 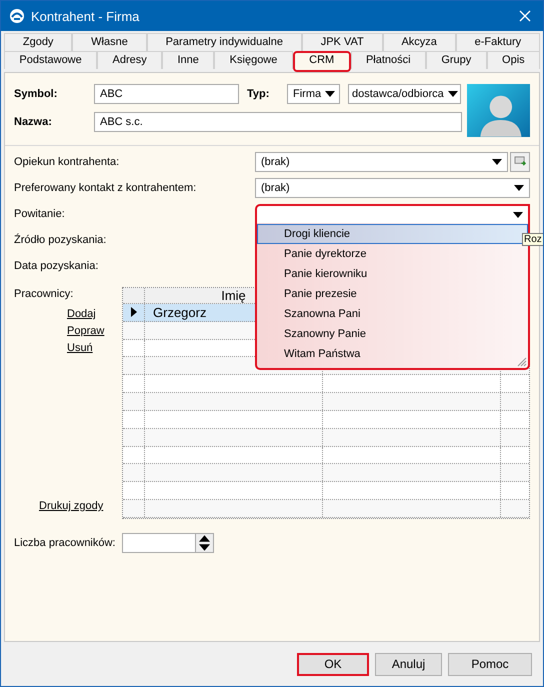 What do you see at coordinates (392, 314) in the screenshot?
I see `dropdown-option: Szanowna Pani` at bounding box center [392, 314].